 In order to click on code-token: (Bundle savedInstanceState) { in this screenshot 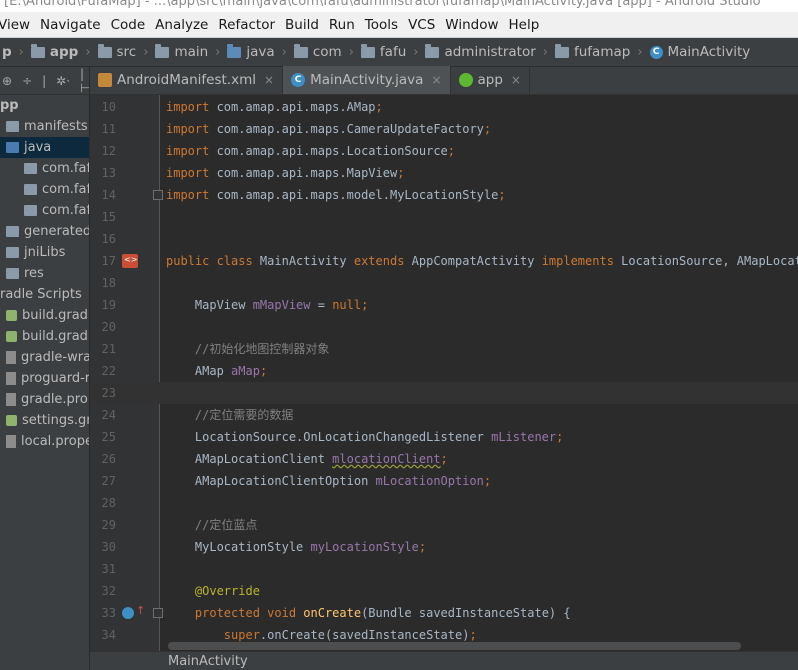, I will do `click(466, 613)`.